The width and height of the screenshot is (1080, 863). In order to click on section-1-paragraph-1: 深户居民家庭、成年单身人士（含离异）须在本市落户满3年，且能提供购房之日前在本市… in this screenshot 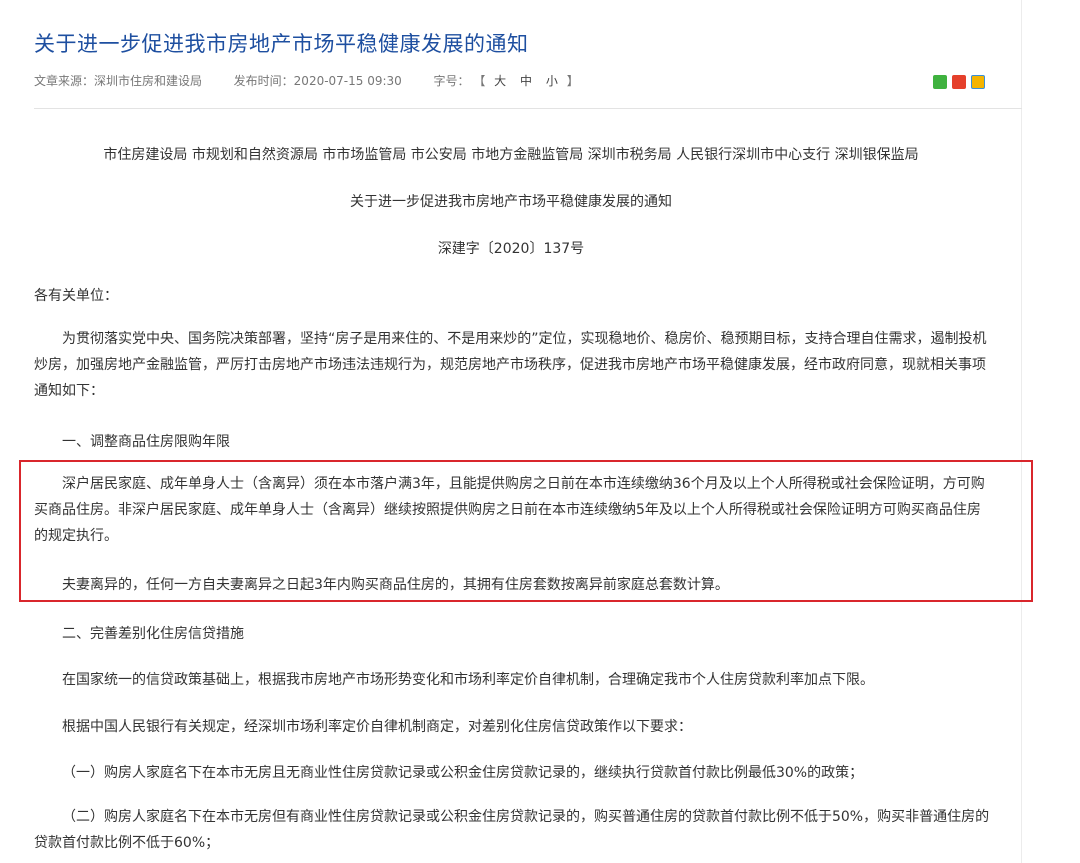, I will do `click(509, 510)`.